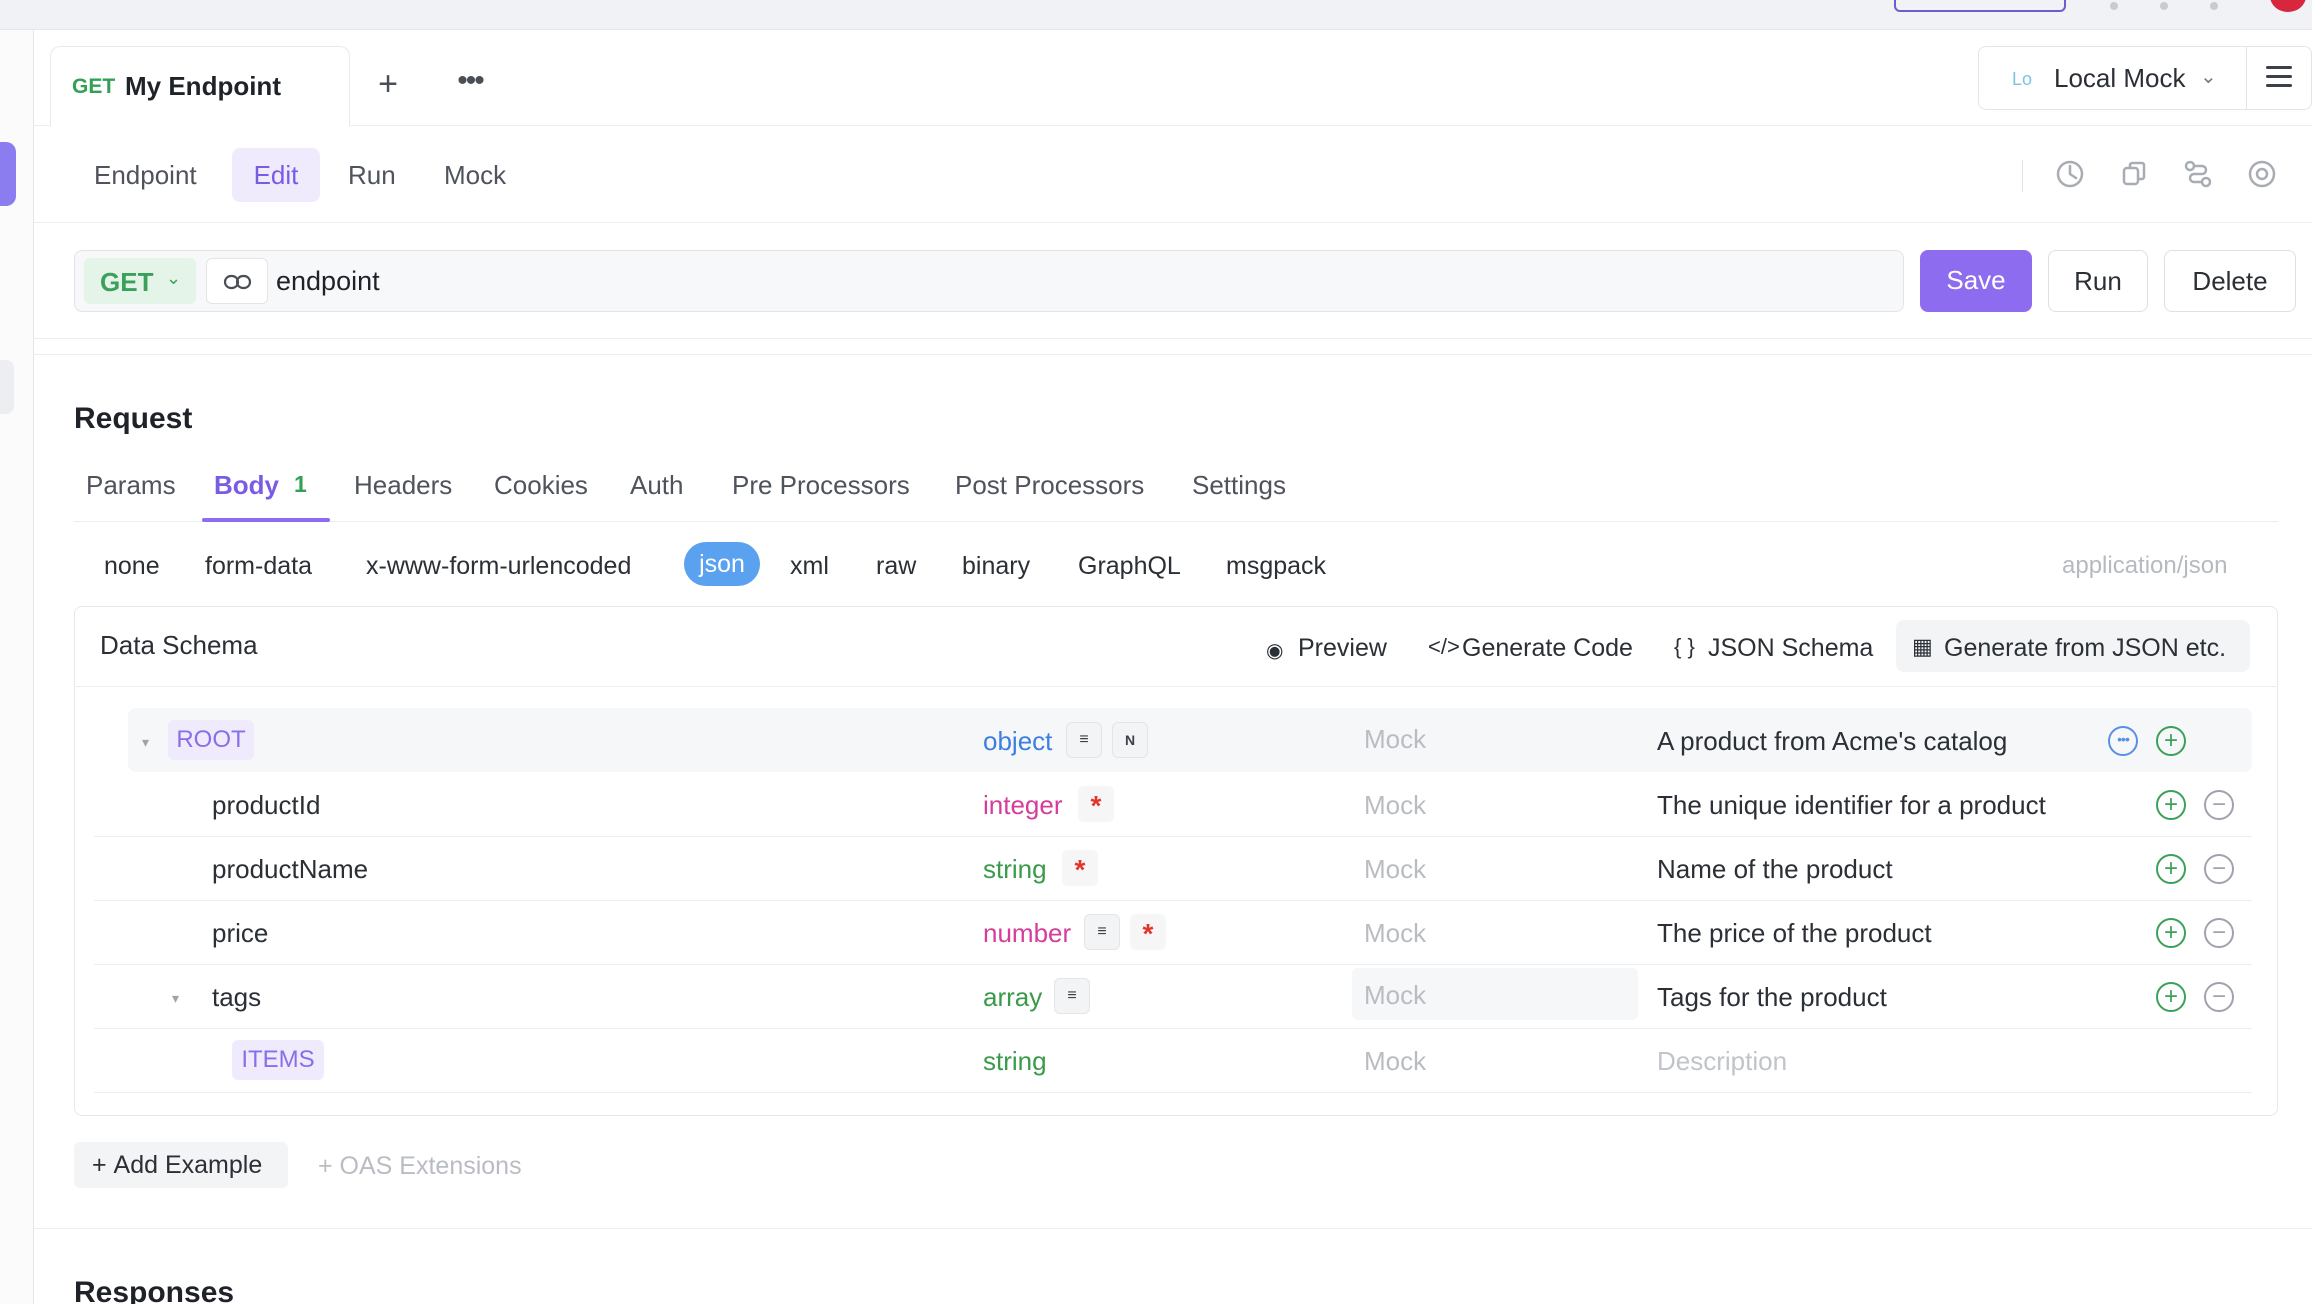  Describe the element at coordinates (237, 281) in the screenshot. I see `link-icon` at that location.